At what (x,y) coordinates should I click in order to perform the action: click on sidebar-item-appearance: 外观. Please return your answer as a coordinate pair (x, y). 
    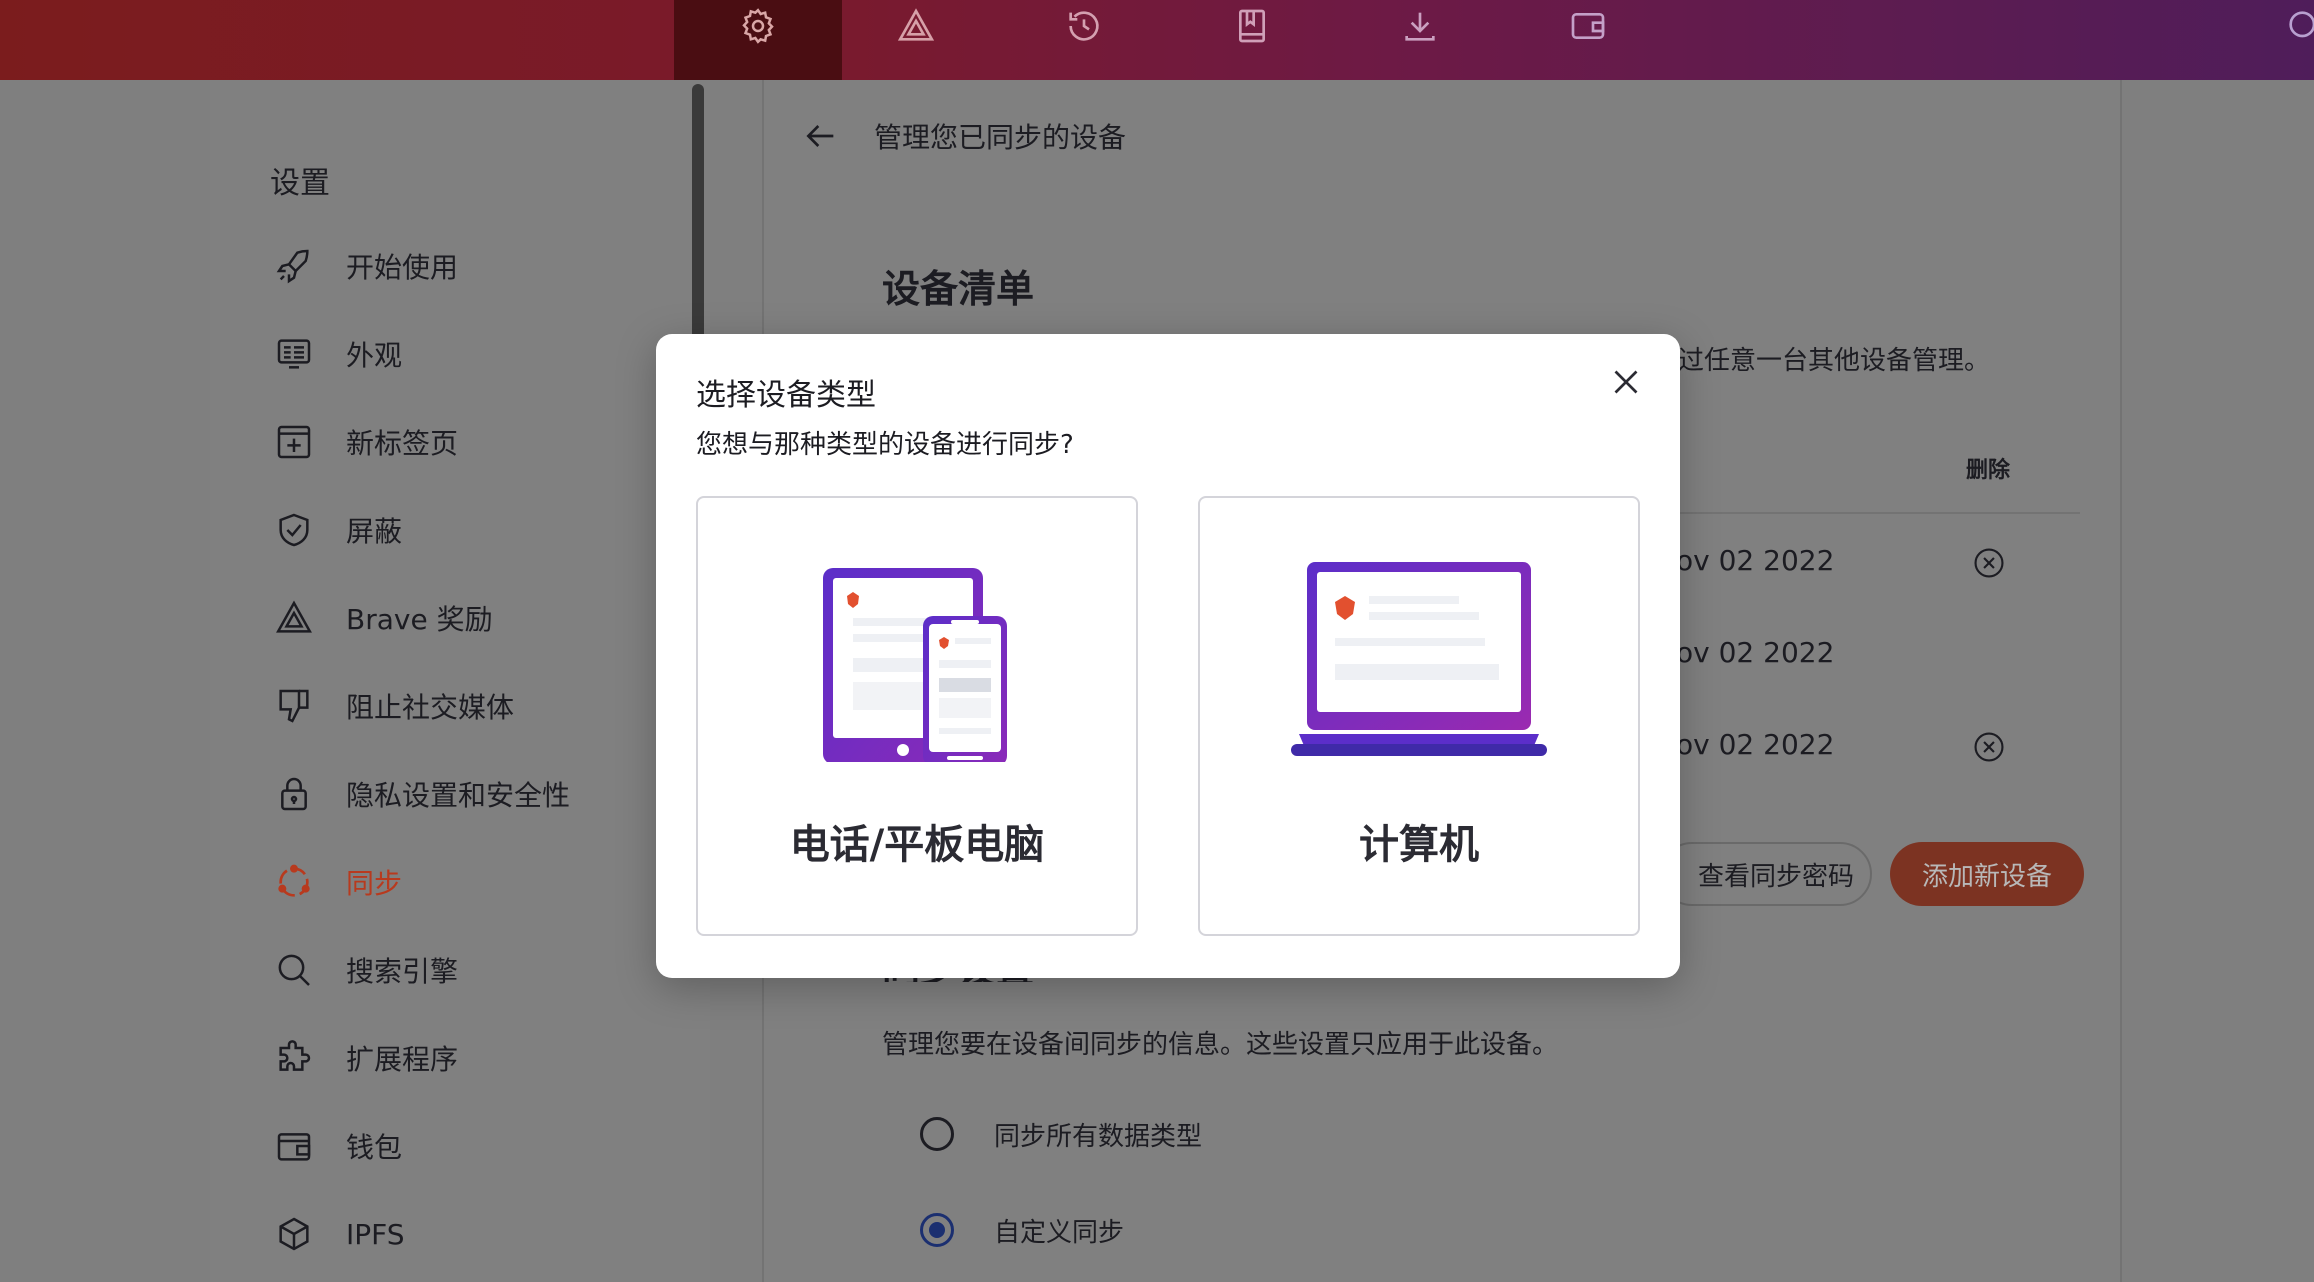
    Looking at the image, I should click on (337, 354).